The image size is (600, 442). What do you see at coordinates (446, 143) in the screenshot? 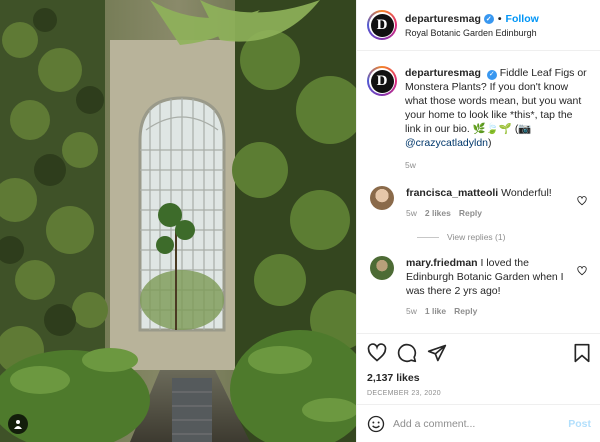
I see `mention-link: @crazycatladyldn` at bounding box center [446, 143].